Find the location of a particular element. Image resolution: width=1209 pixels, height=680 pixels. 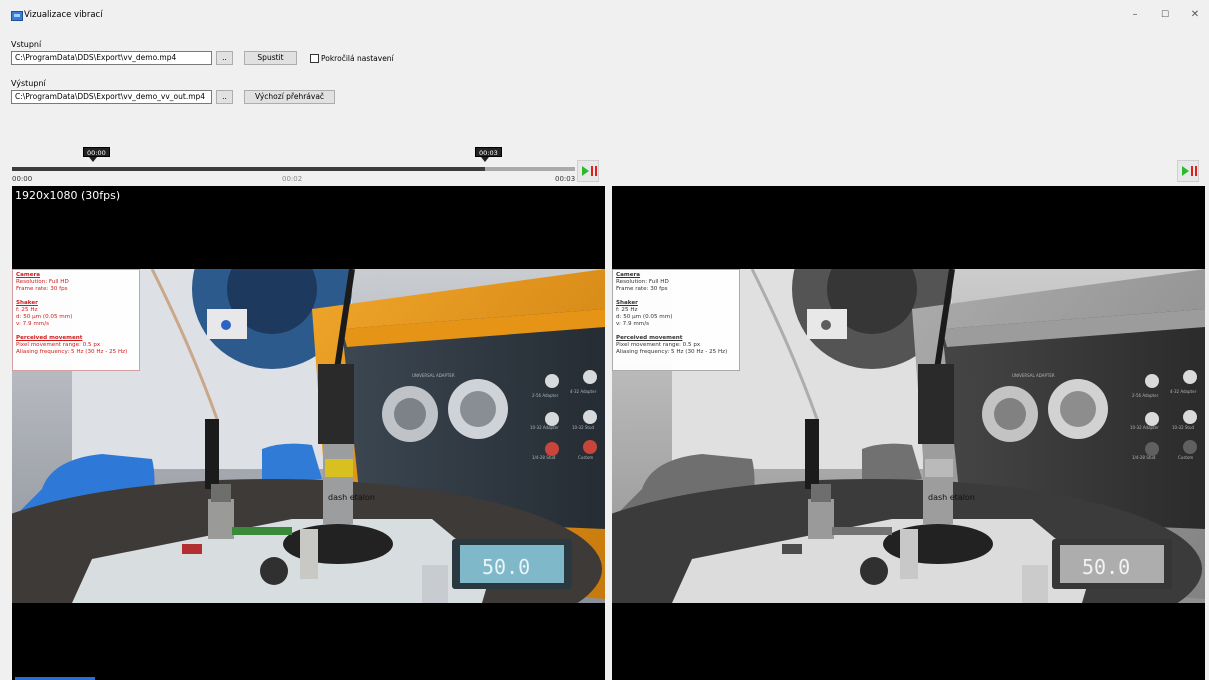

timeline-track is located at coordinates (293, 169).